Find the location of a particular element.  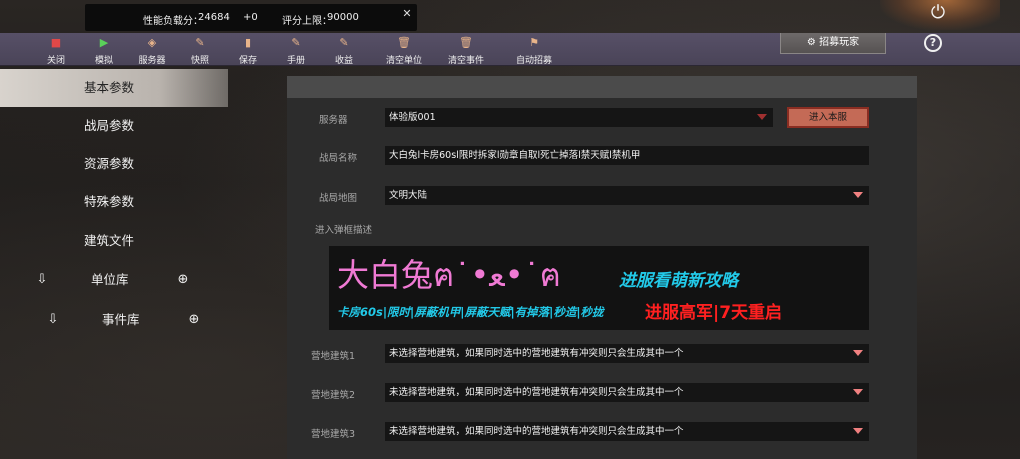

event-library-label: 事件库 is located at coordinates (121, 320).